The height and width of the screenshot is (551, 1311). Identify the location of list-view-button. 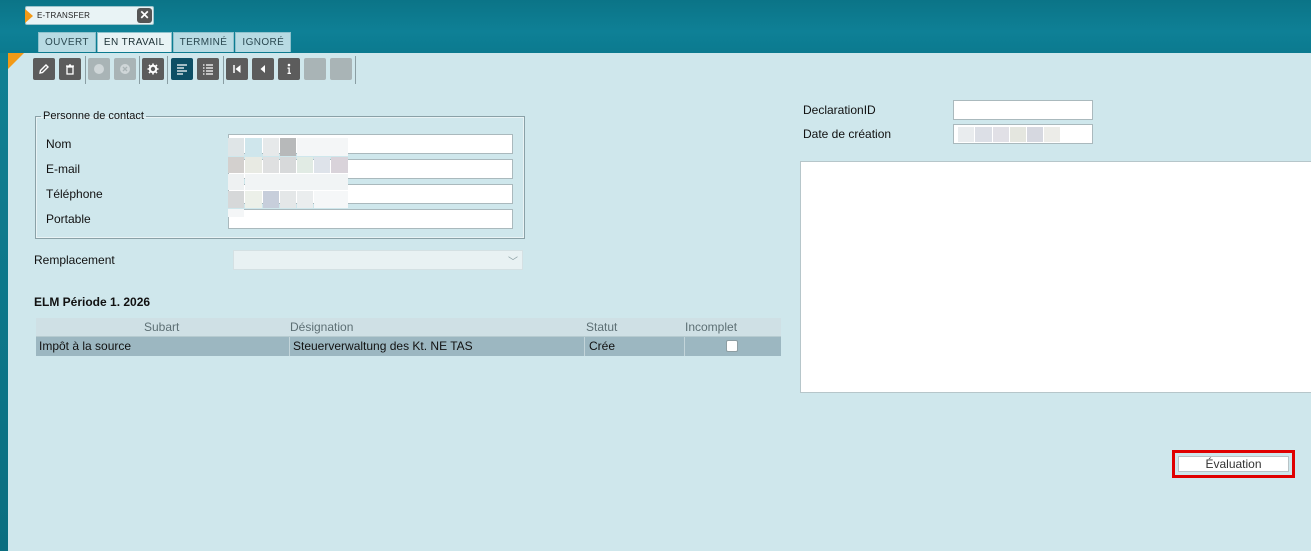
(208, 69).